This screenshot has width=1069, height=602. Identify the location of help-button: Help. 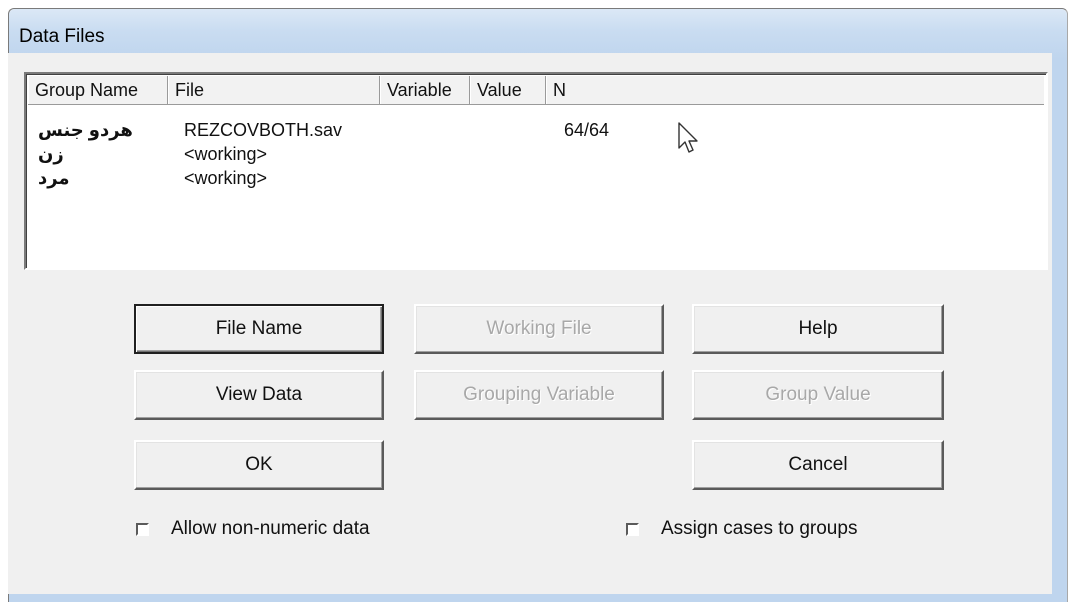
(818, 329).